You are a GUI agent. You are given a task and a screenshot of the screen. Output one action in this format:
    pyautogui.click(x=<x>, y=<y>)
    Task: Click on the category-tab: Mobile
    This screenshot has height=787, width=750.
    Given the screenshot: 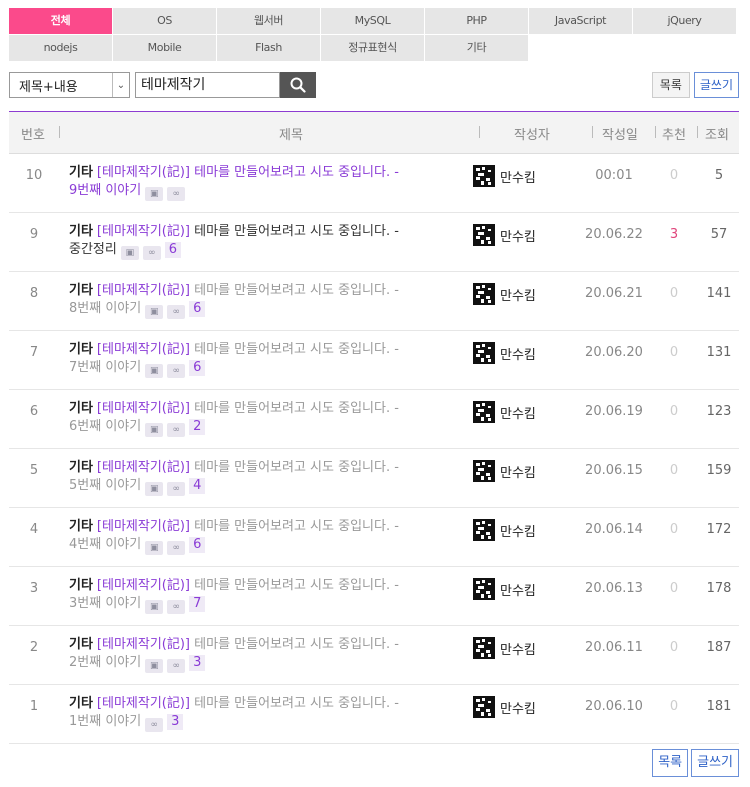 What is the action you would take?
    pyautogui.click(x=164, y=48)
    